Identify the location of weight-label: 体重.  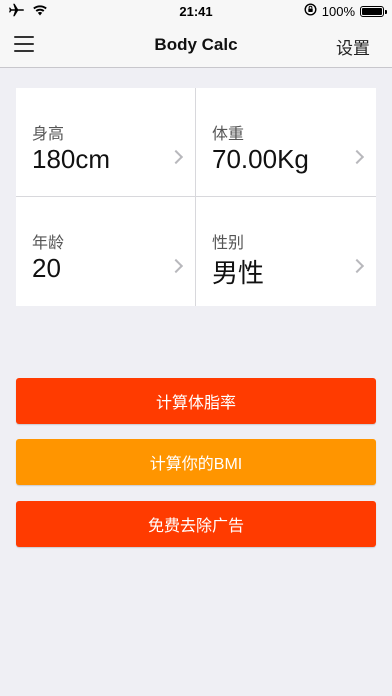
(228, 134).